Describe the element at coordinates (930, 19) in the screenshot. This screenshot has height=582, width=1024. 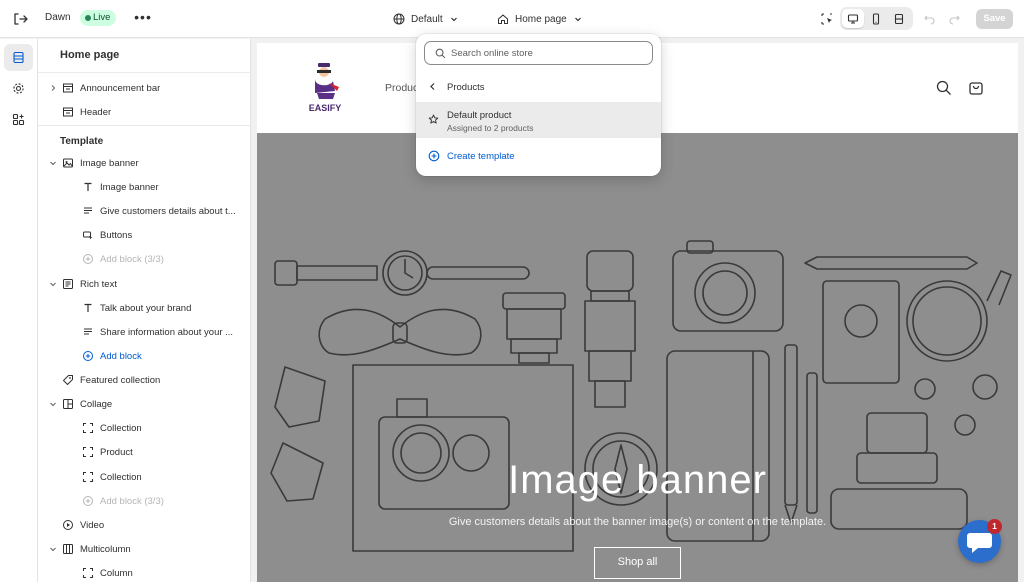
I see `undo-icon` at that location.